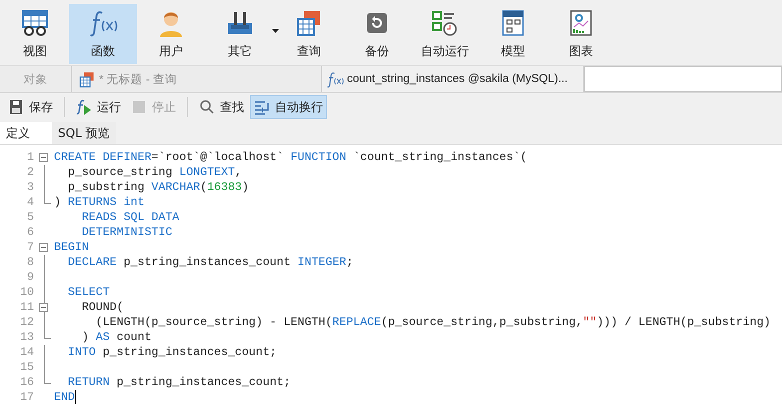 This screenshot has height=410, width=782. I want to click on square-icon, so click(139, 107).